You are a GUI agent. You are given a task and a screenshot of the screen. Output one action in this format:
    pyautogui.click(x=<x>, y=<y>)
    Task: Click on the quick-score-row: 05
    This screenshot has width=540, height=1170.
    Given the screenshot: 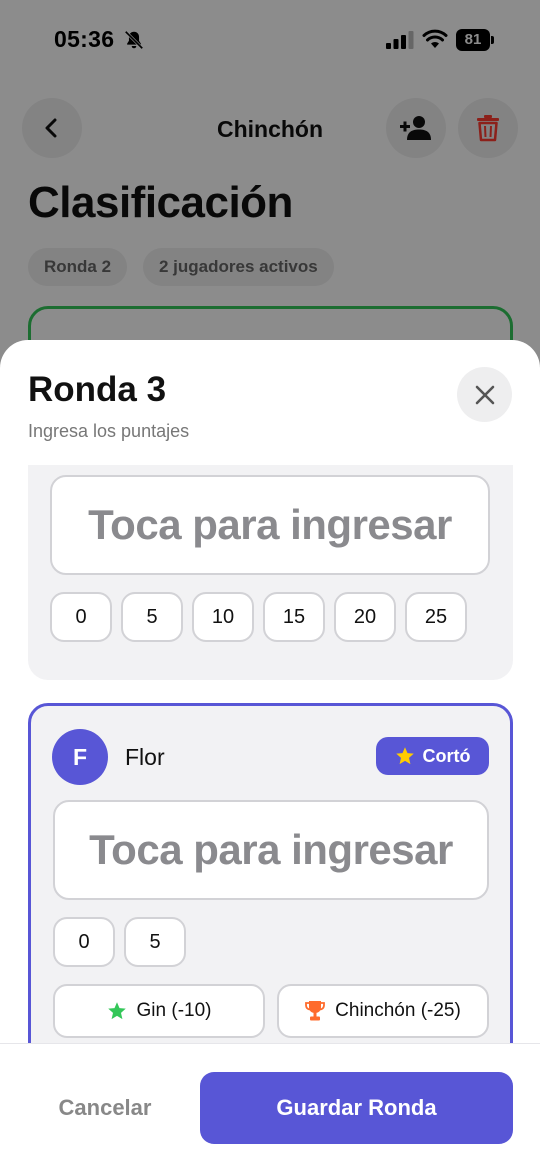 What is the action you would take?
    pyautogui.click(x=271, y=942)
    